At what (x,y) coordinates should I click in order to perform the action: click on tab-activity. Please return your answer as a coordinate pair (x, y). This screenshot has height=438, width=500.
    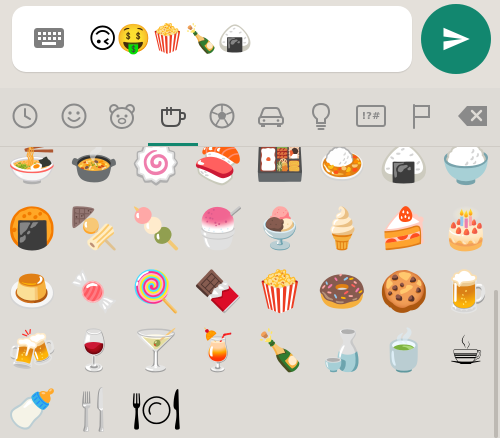
    Looking at the image, I should click on (222, 116).